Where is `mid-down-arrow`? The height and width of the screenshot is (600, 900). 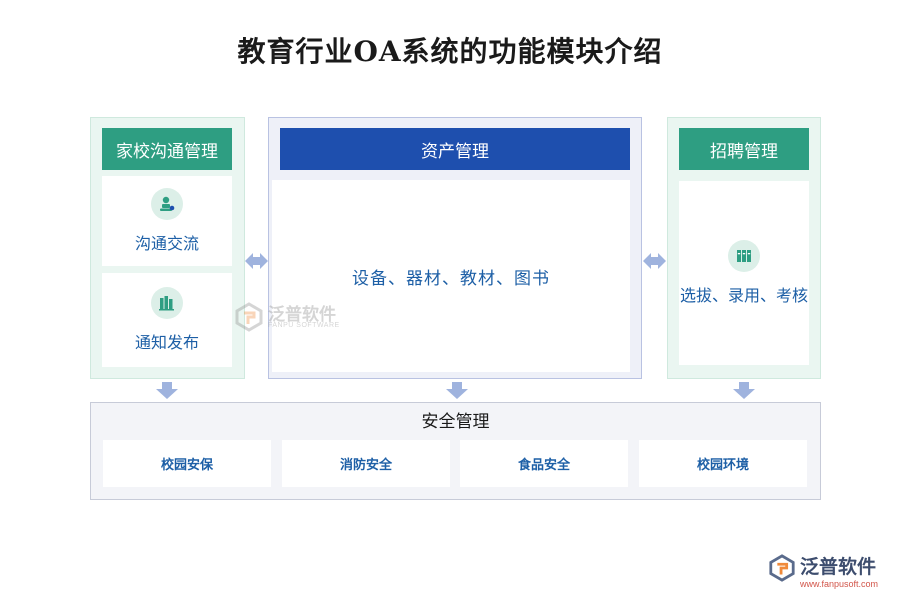 mid-down-arrow is located at coordinates (457, 390).